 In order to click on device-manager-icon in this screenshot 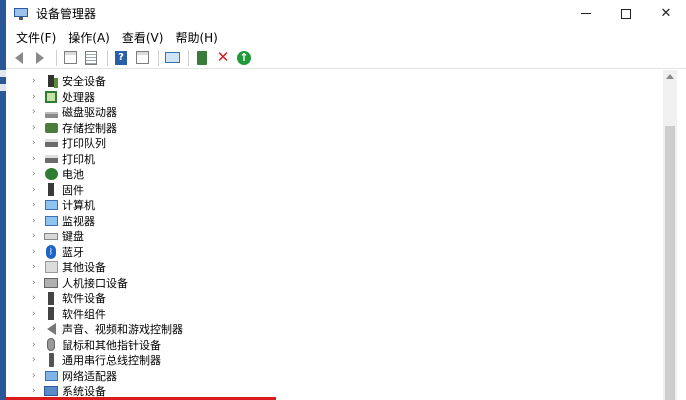, I will do `click(21, 13)`.